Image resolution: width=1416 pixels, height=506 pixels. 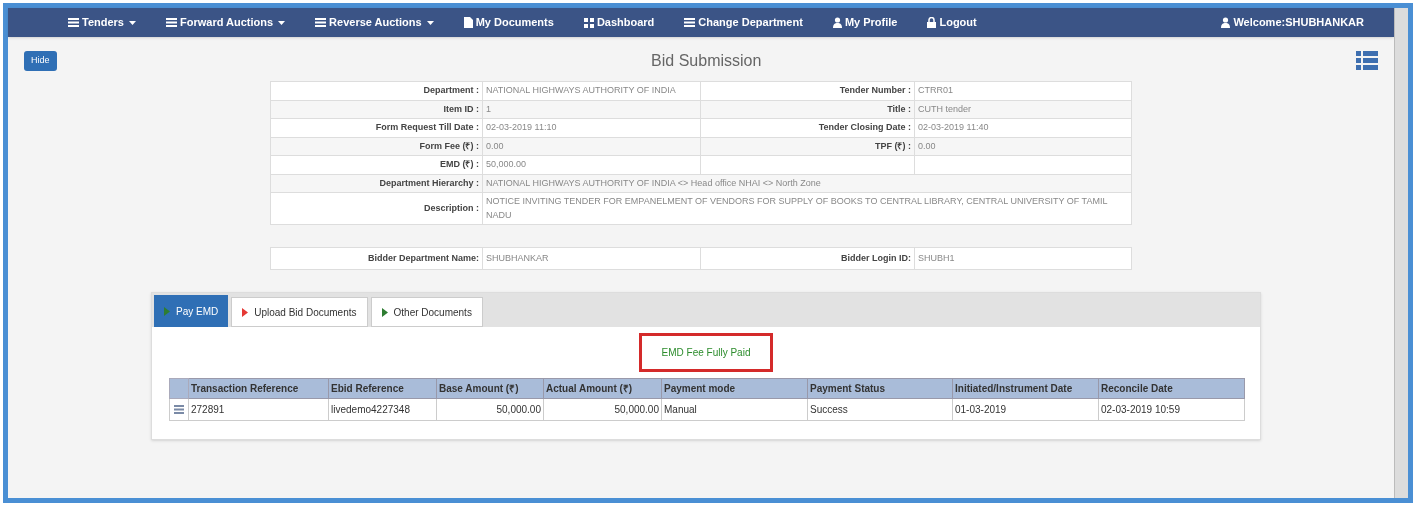 What do you see at coordinates (953, 127) in the screenshot?
I see `field-value: 02-03-2019 11:40` at bounding box center [953, 127].